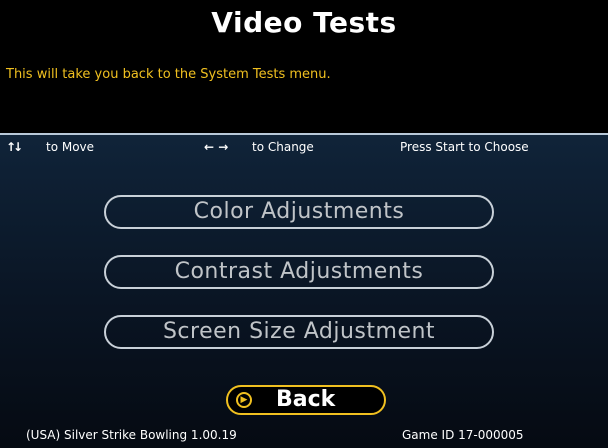  I want to click on screen-size-adjustment-button: Screen Size Adjustment, so click(299, 332).